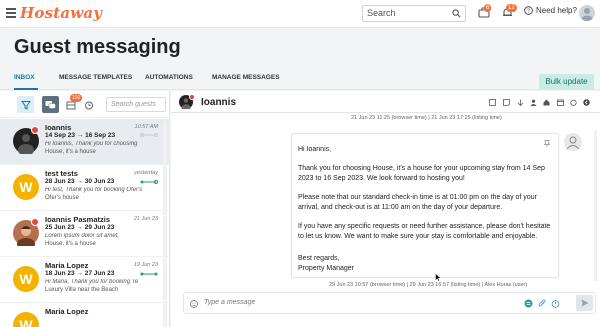  I want to click on stay-dates: 28 Jun 23 → 30 Jun 23, so click(80, 181).